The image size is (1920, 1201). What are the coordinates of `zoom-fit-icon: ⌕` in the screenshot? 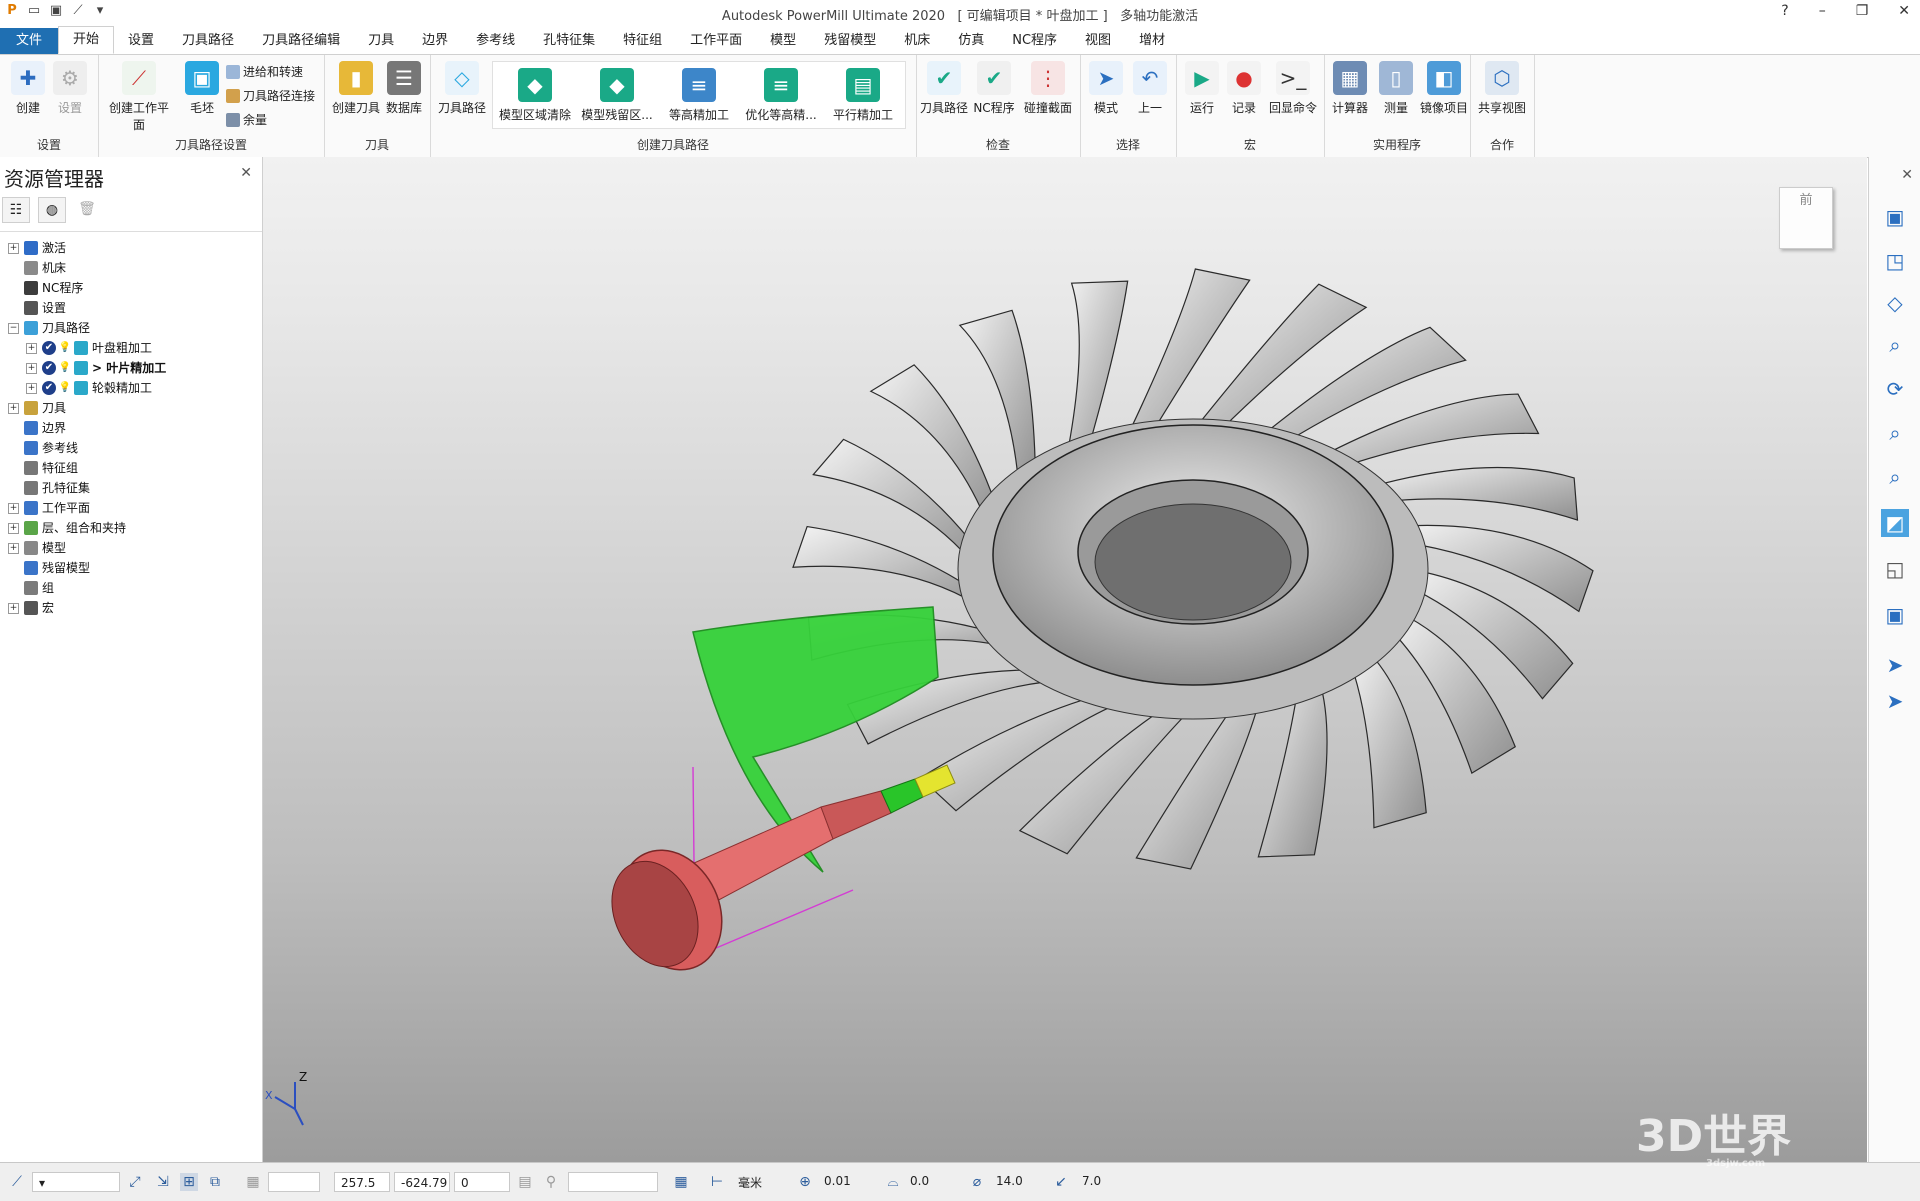 It's located at (1895, 433).